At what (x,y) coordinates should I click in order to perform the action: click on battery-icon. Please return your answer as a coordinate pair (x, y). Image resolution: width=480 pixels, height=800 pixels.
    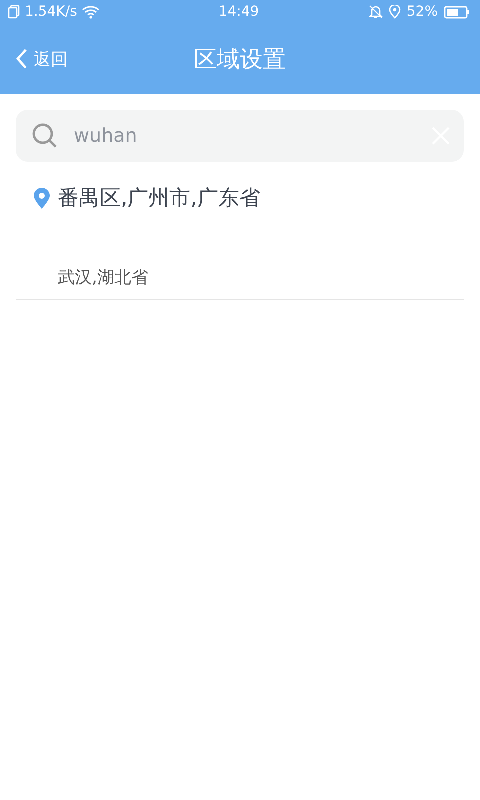
    Looking at the image, I should click on (457, 12).